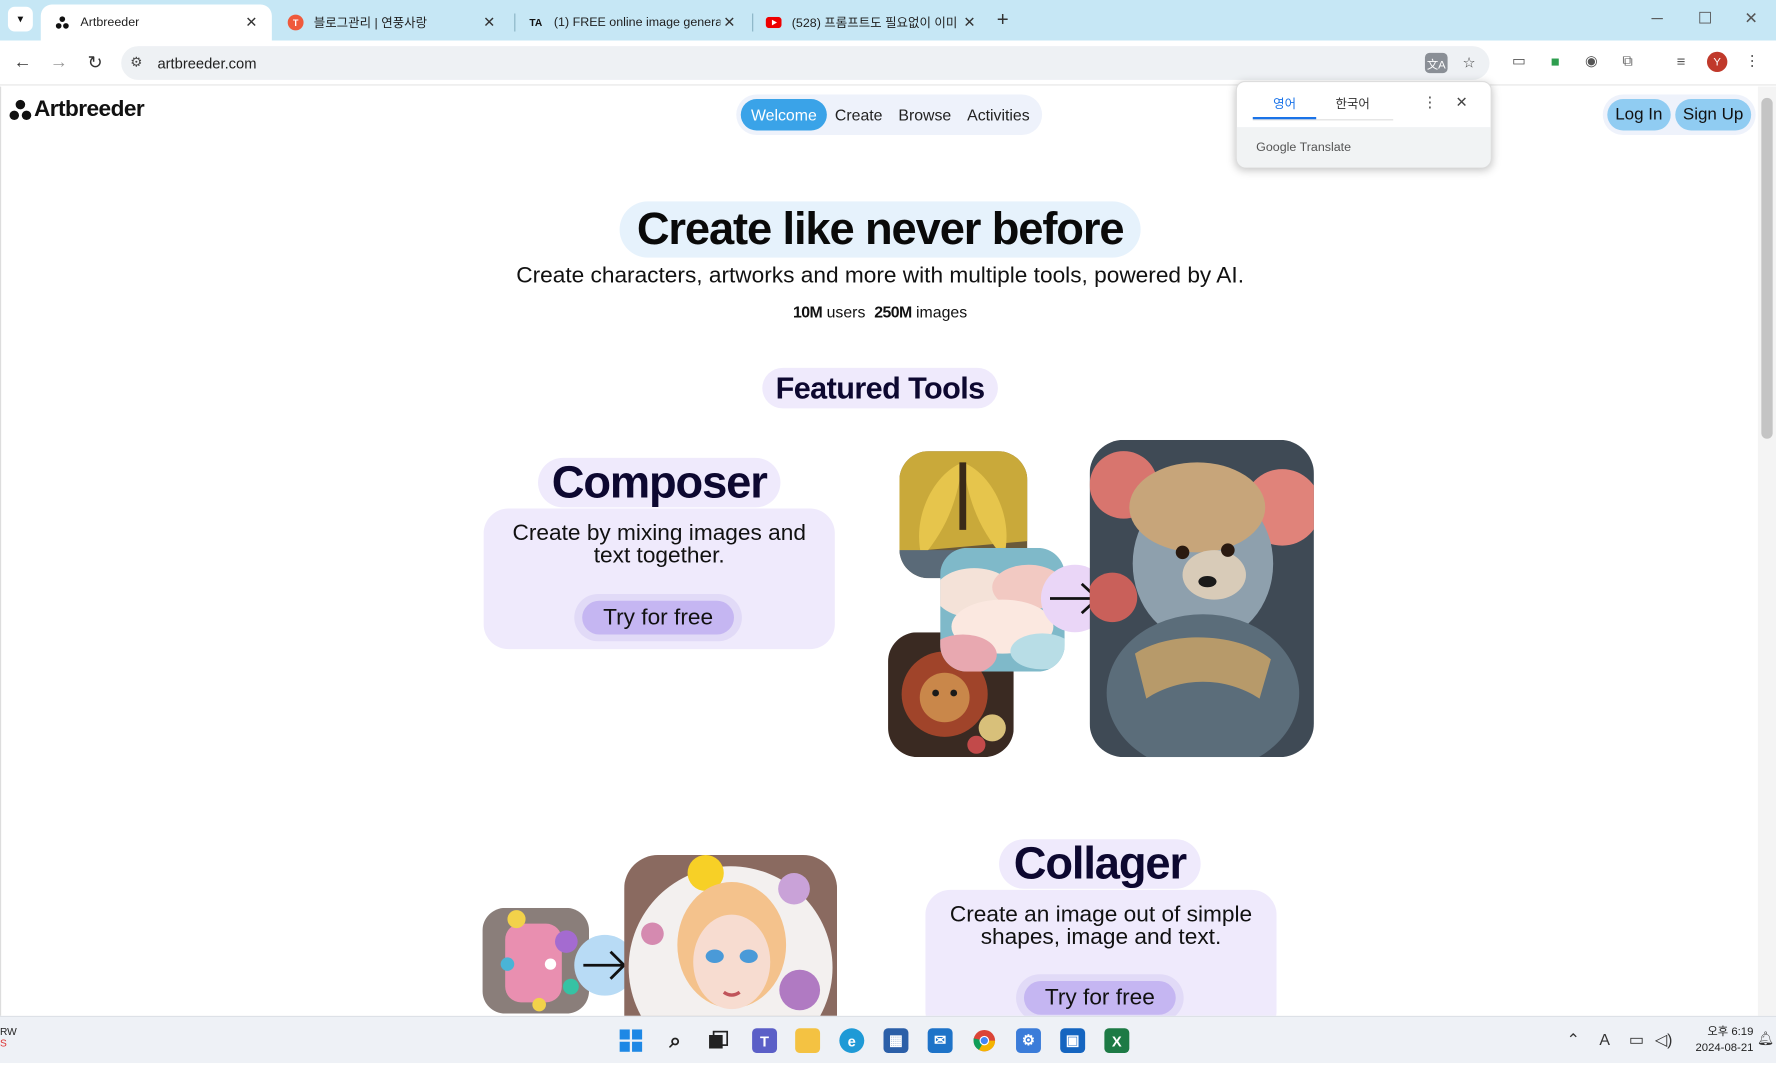 The height and width of the screenshot is (1080, 1776). I want to click on chevron-down-icon: ▾, so click(20, 19).